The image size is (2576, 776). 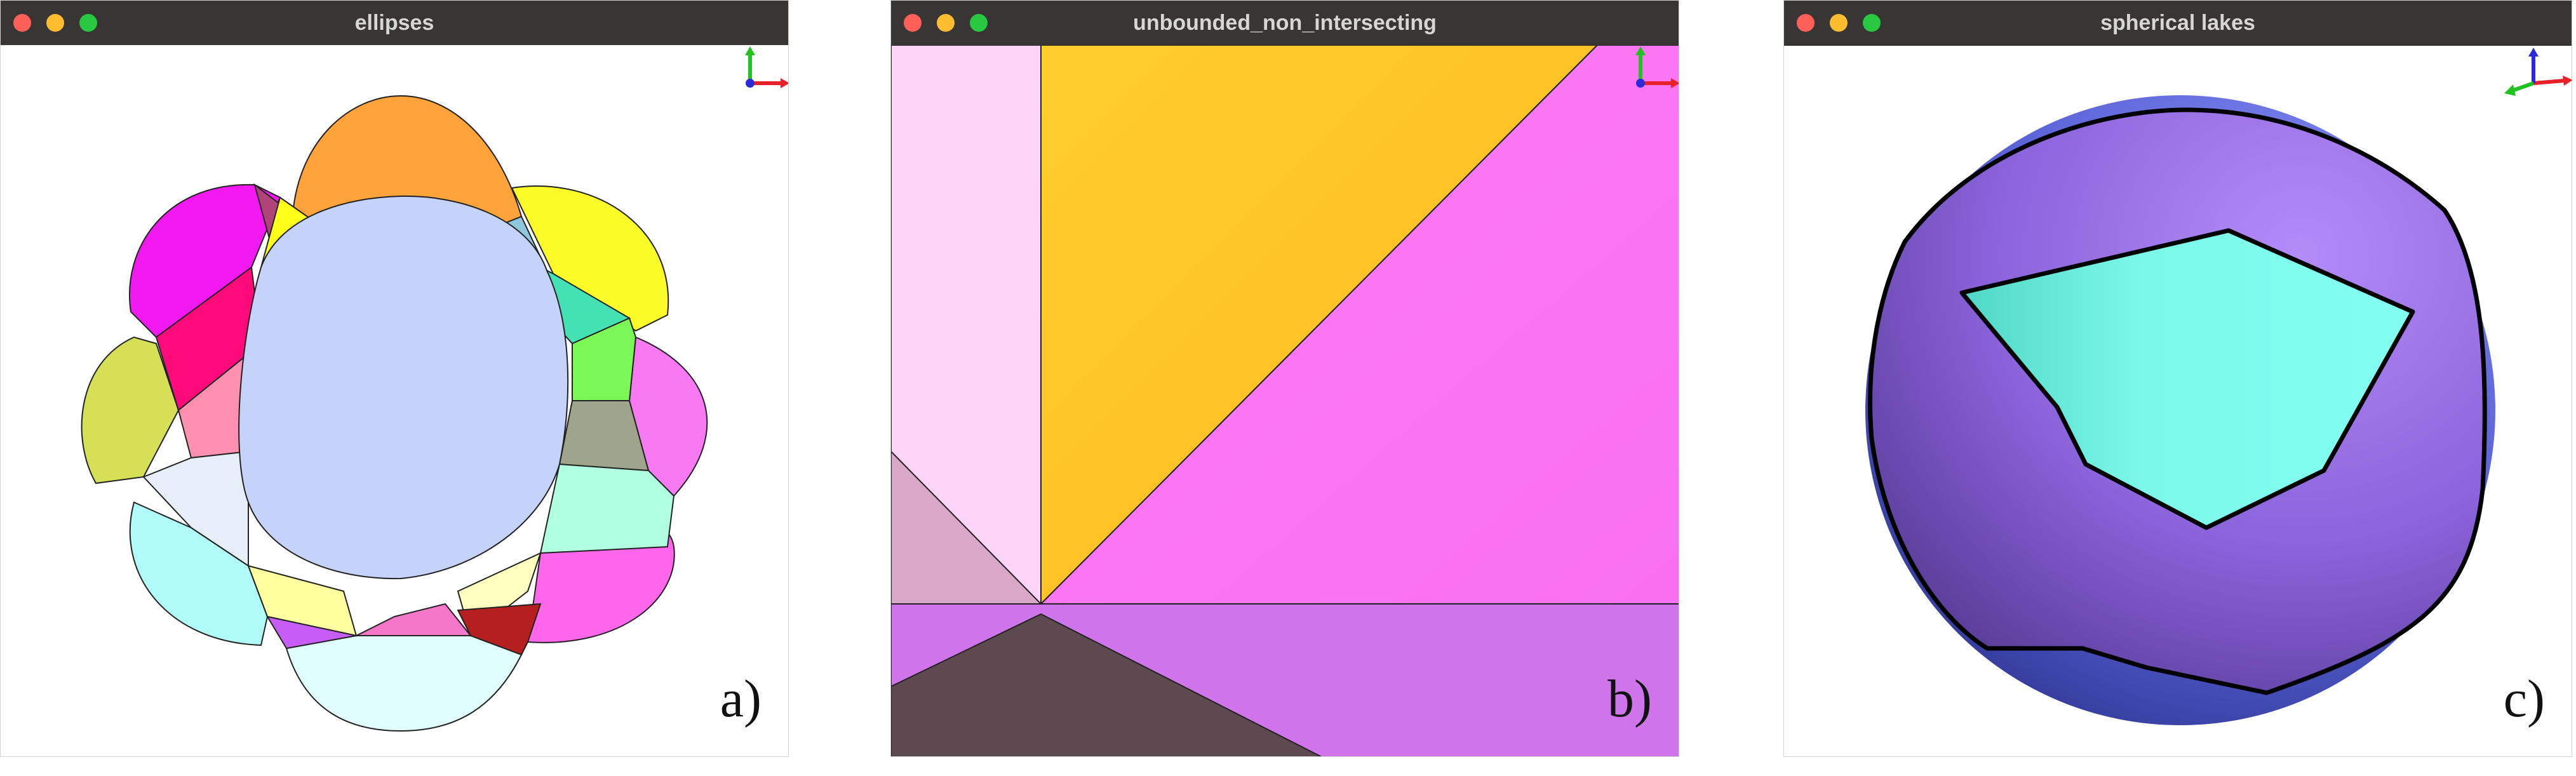 I want to click on panel-label: b), so click(x=1629, y=698).